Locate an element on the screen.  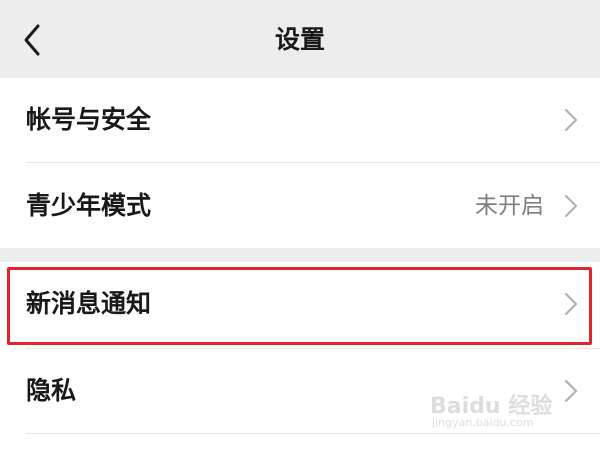
settings-item-value: 未开启 is located at coordinates (509, 206).